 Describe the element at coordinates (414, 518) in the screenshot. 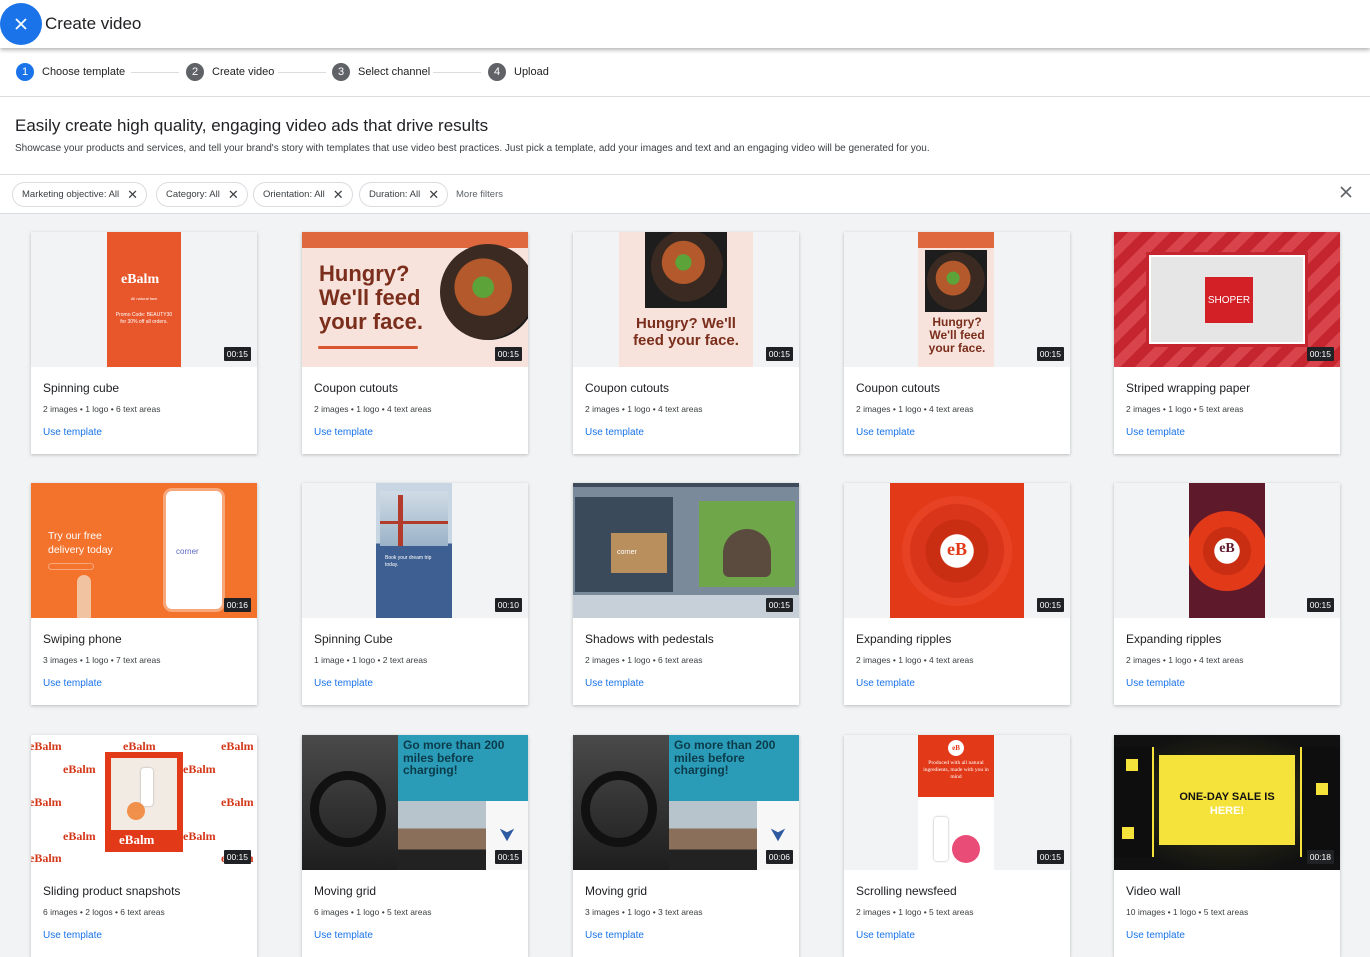

I see `bridge-image` at that location.